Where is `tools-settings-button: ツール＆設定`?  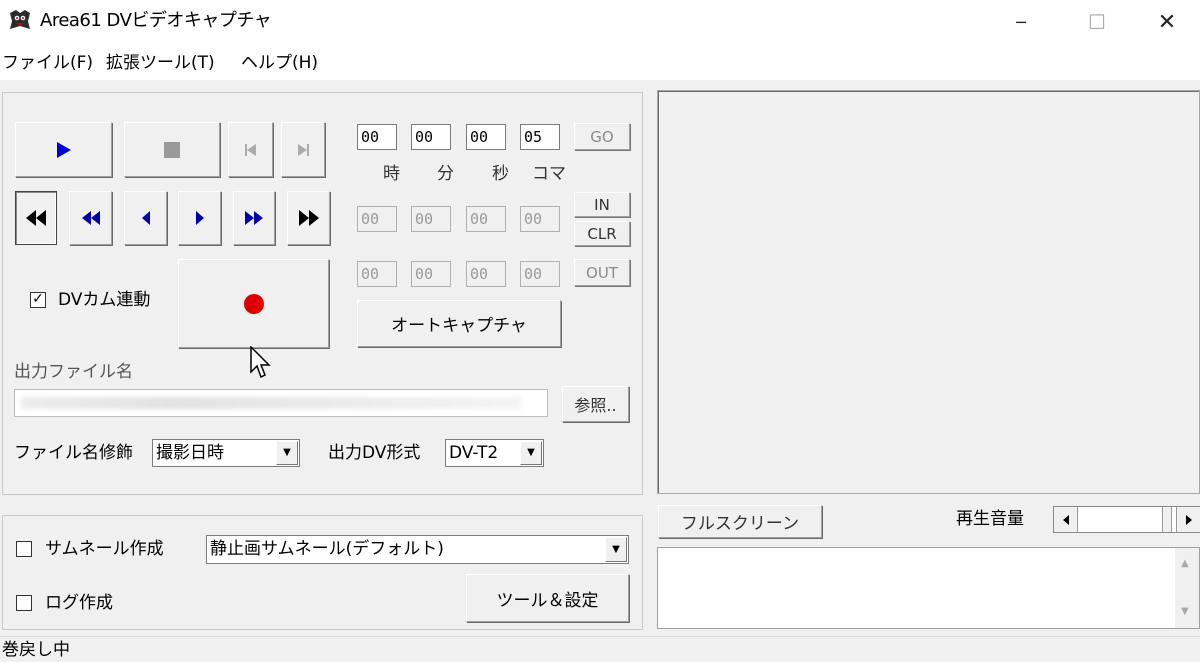 tools-settings-button: ツール＆設定 is located at coordinates (547, 598).